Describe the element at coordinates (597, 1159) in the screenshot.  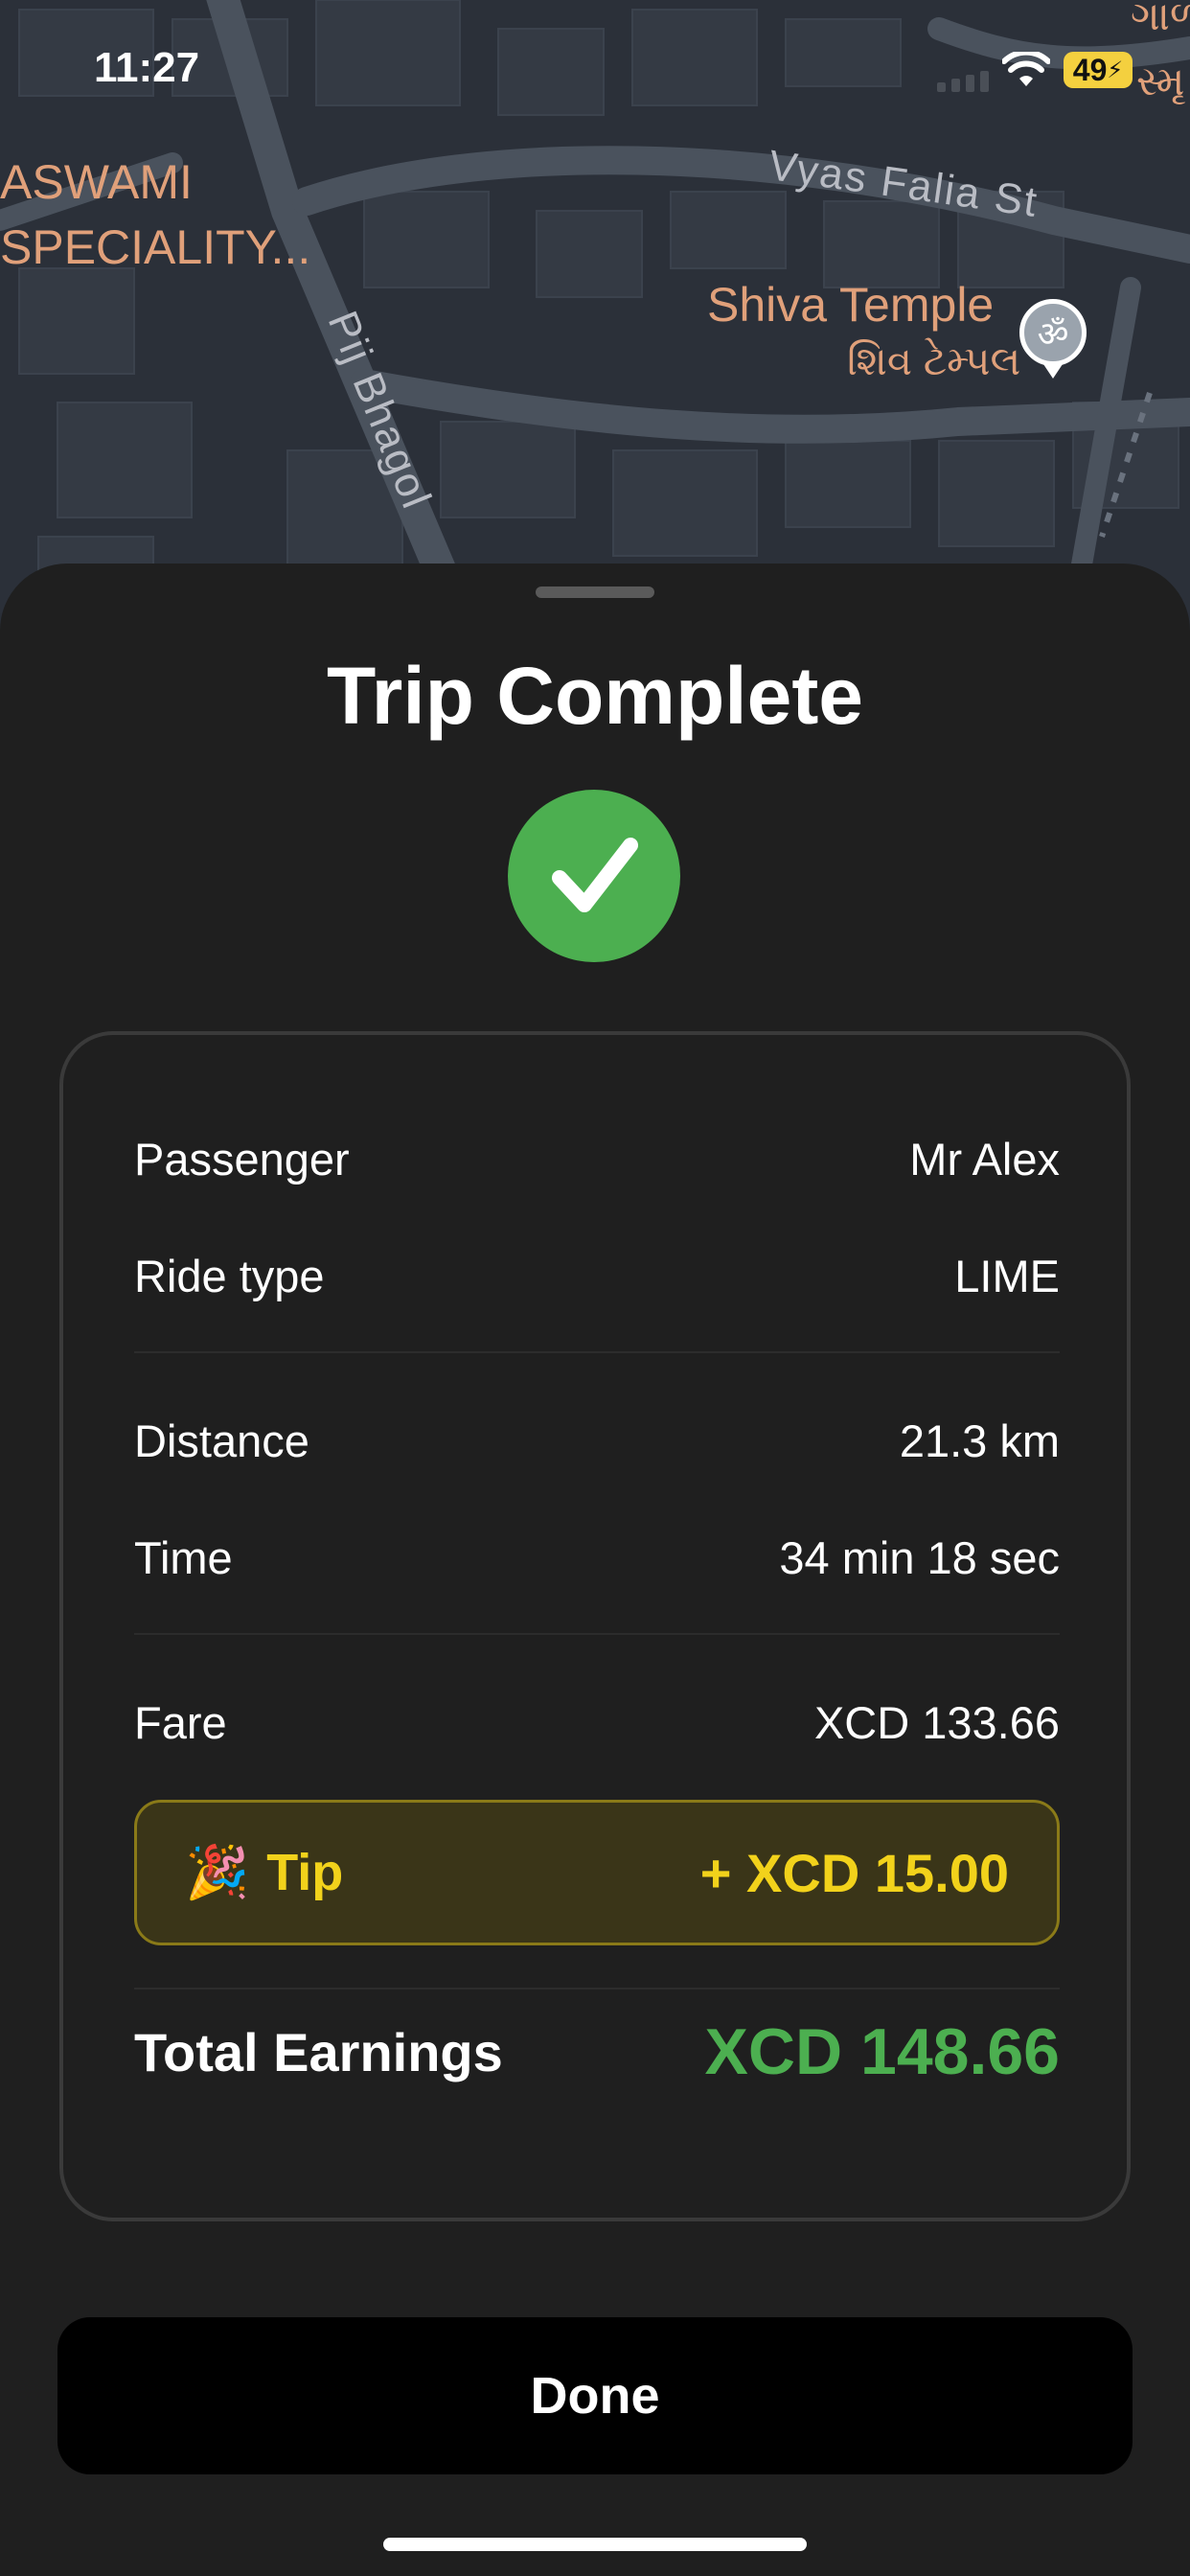
I see `passenger-row: Passenger Mr Alex` at that location.